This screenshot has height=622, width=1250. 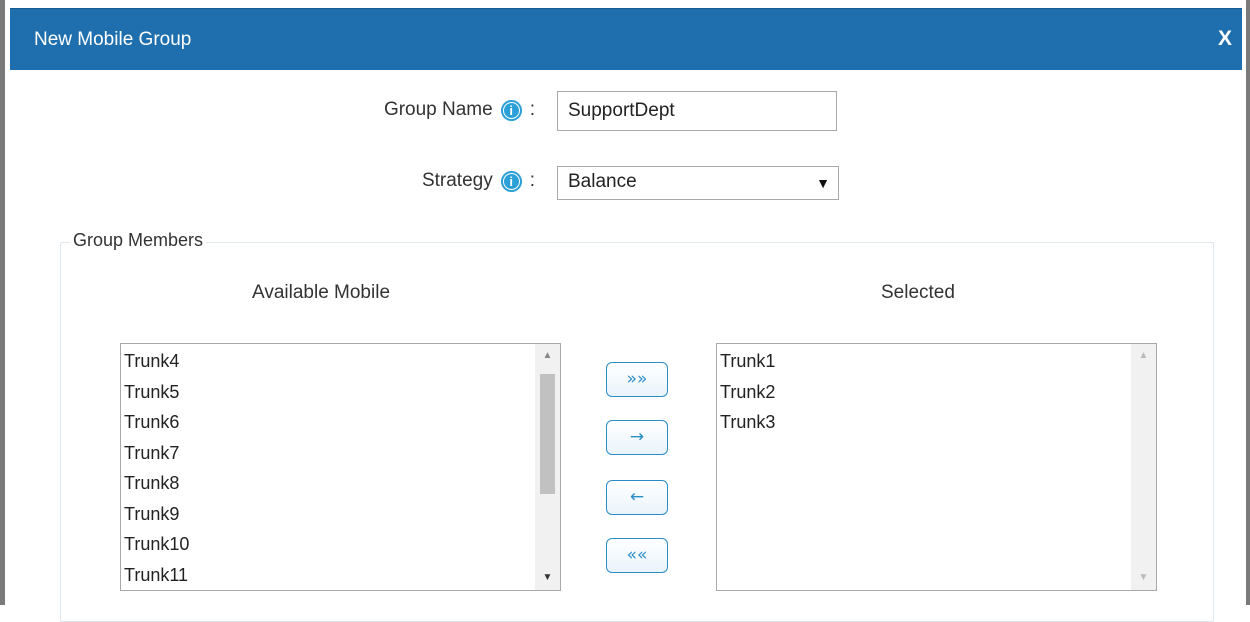 I want to click on list-item: Trunk11, so click(x=156, y=575).